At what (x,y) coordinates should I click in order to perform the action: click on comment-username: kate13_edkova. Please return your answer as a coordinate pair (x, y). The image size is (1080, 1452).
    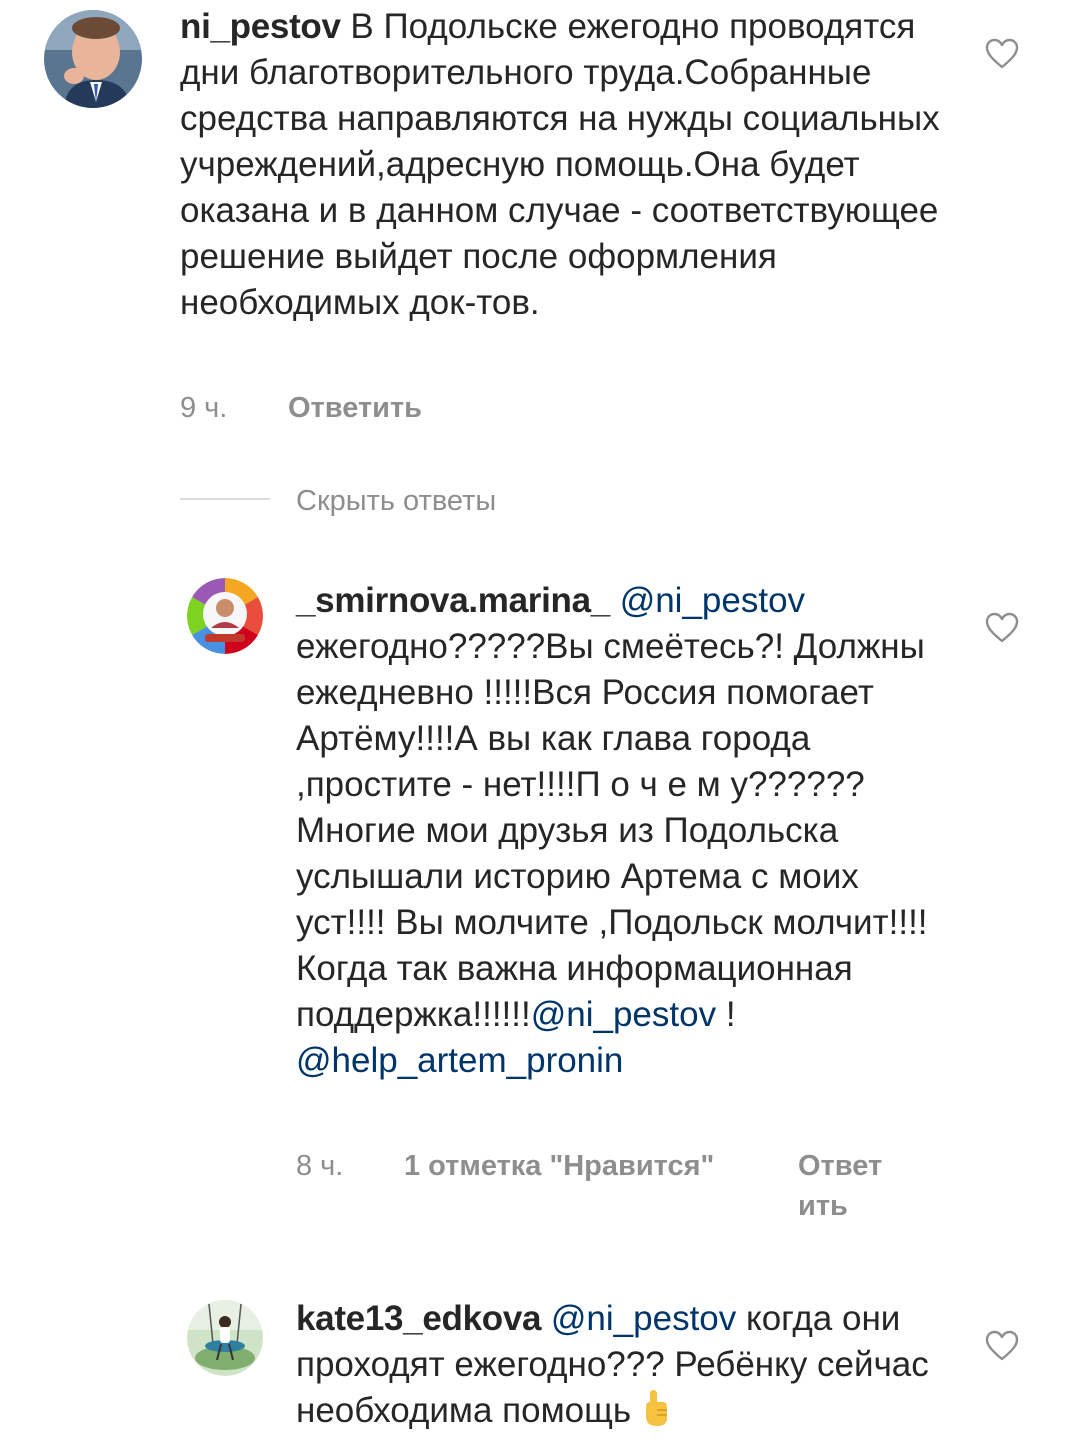
    Looking at the image, I should click on (418, 1318).